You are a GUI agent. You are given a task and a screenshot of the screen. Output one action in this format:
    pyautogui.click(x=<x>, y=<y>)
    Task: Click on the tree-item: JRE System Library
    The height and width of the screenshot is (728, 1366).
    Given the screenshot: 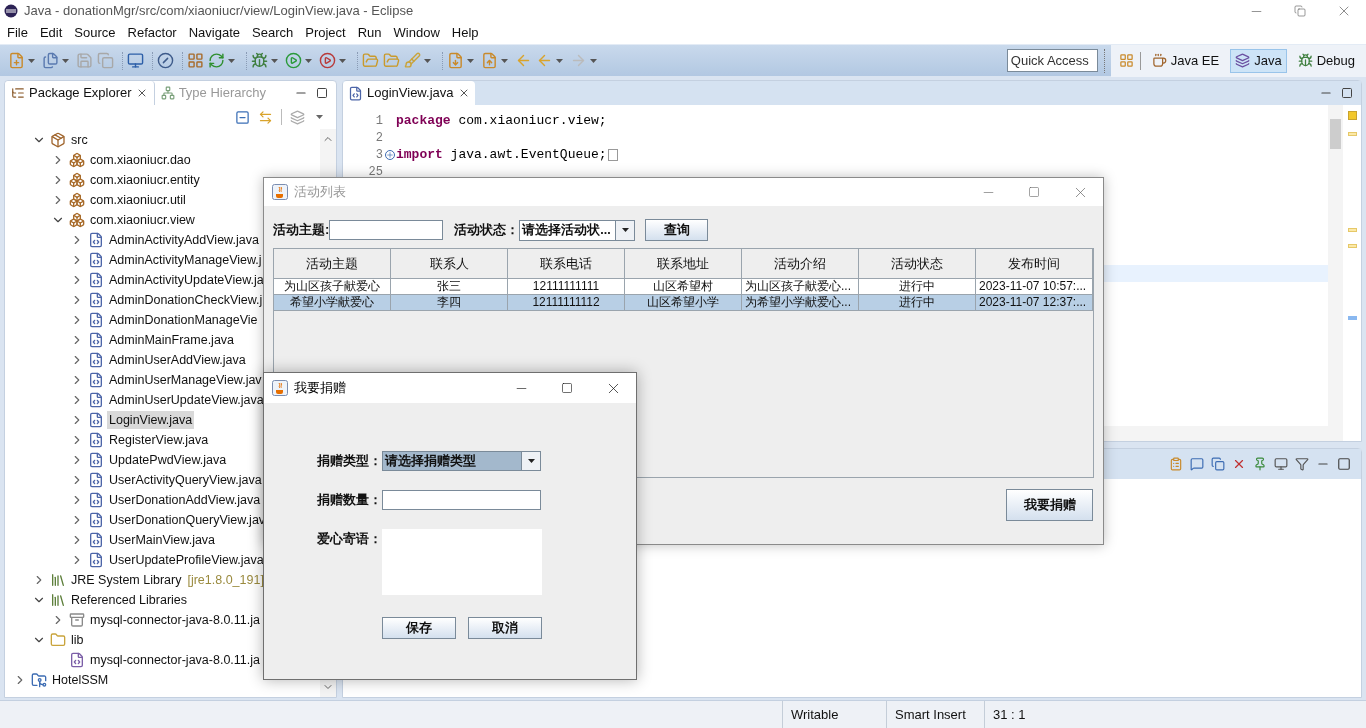 What is the action you would take?
    pyautogui.click(x=126, y=580)
    